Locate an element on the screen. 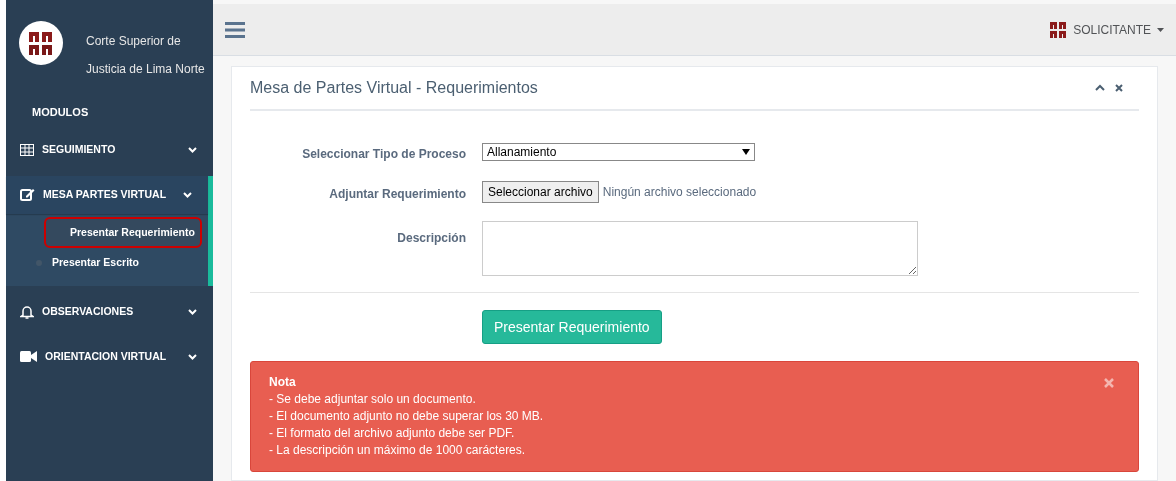 The image size is (1176, 481). select-value: Allanamiento is located at coordinates (522, 152).